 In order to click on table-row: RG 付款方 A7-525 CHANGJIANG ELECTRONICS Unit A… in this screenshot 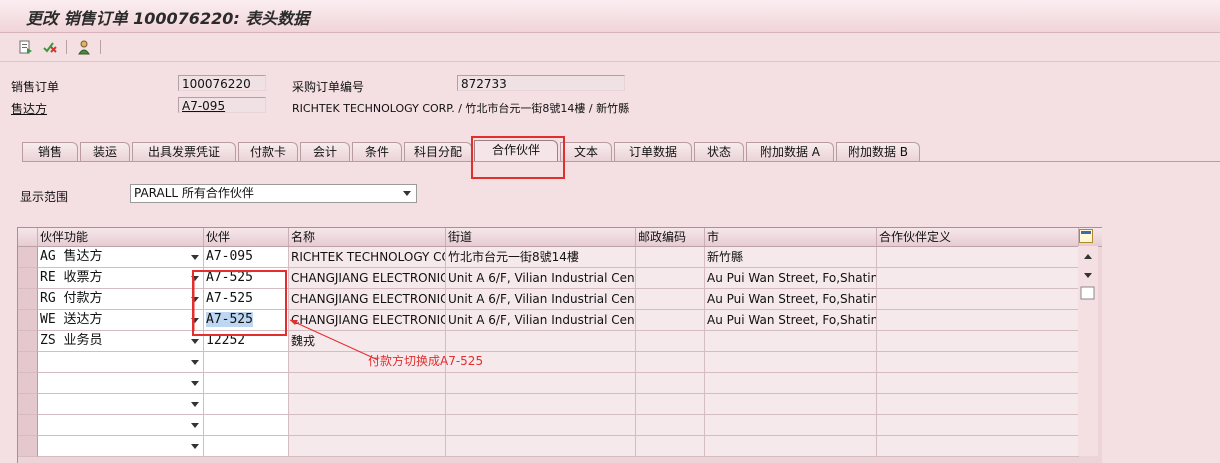, I will do `click(560, 299)`.